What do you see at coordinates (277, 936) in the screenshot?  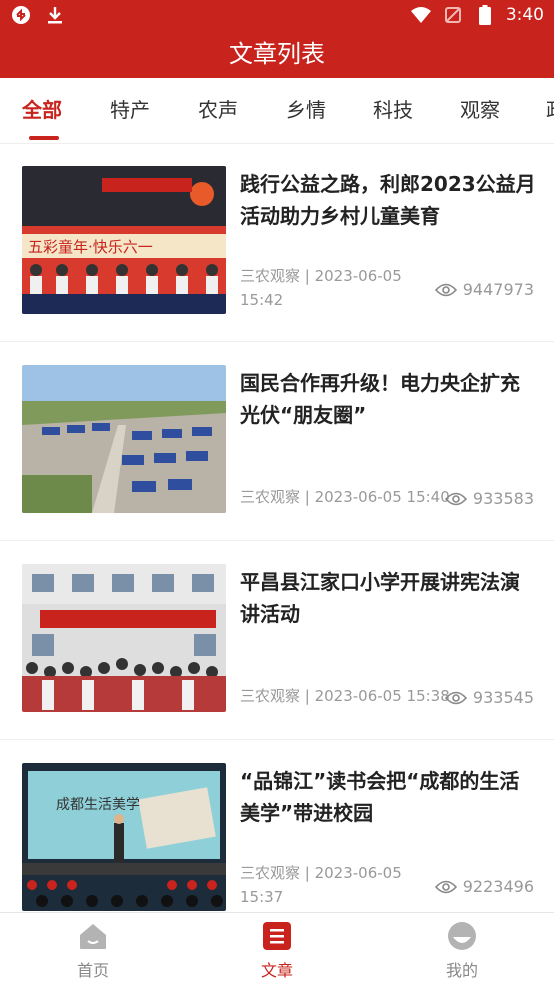 I see `article-icon` at bounding box center [277, 936].